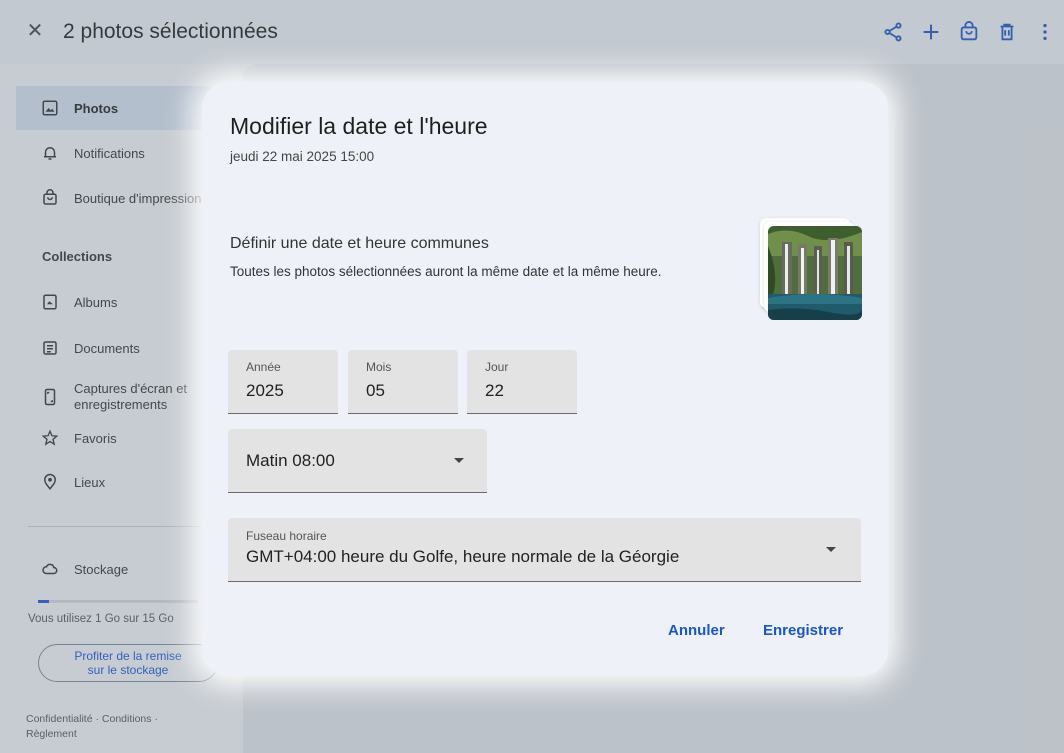 This screenshot has height=753, width=1064. What do you see at coordinates (357, 461) in the screenshot?
I see `time-dropdown: Matin 08:00` at bounding box center [357, 461].